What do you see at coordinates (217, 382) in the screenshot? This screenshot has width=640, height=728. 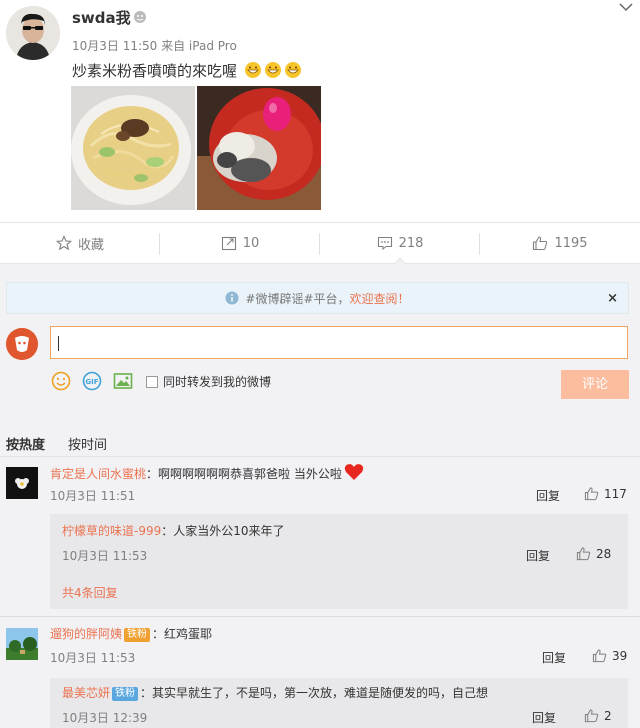 I see `repost-checkbox-label: 同时转发到我的微博` at bounding box center [217, 382].